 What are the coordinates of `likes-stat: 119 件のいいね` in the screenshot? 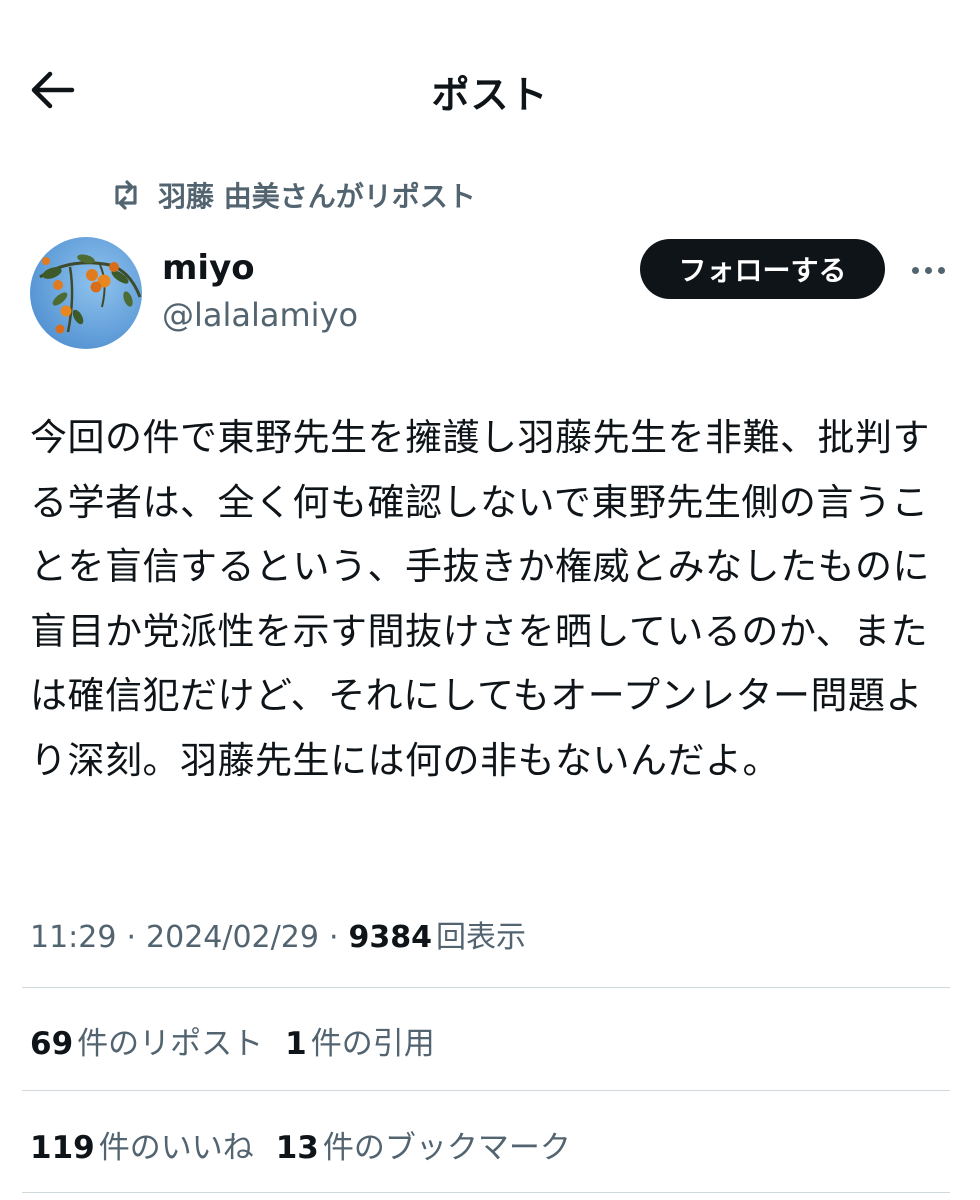 It's located at (142, 1144).